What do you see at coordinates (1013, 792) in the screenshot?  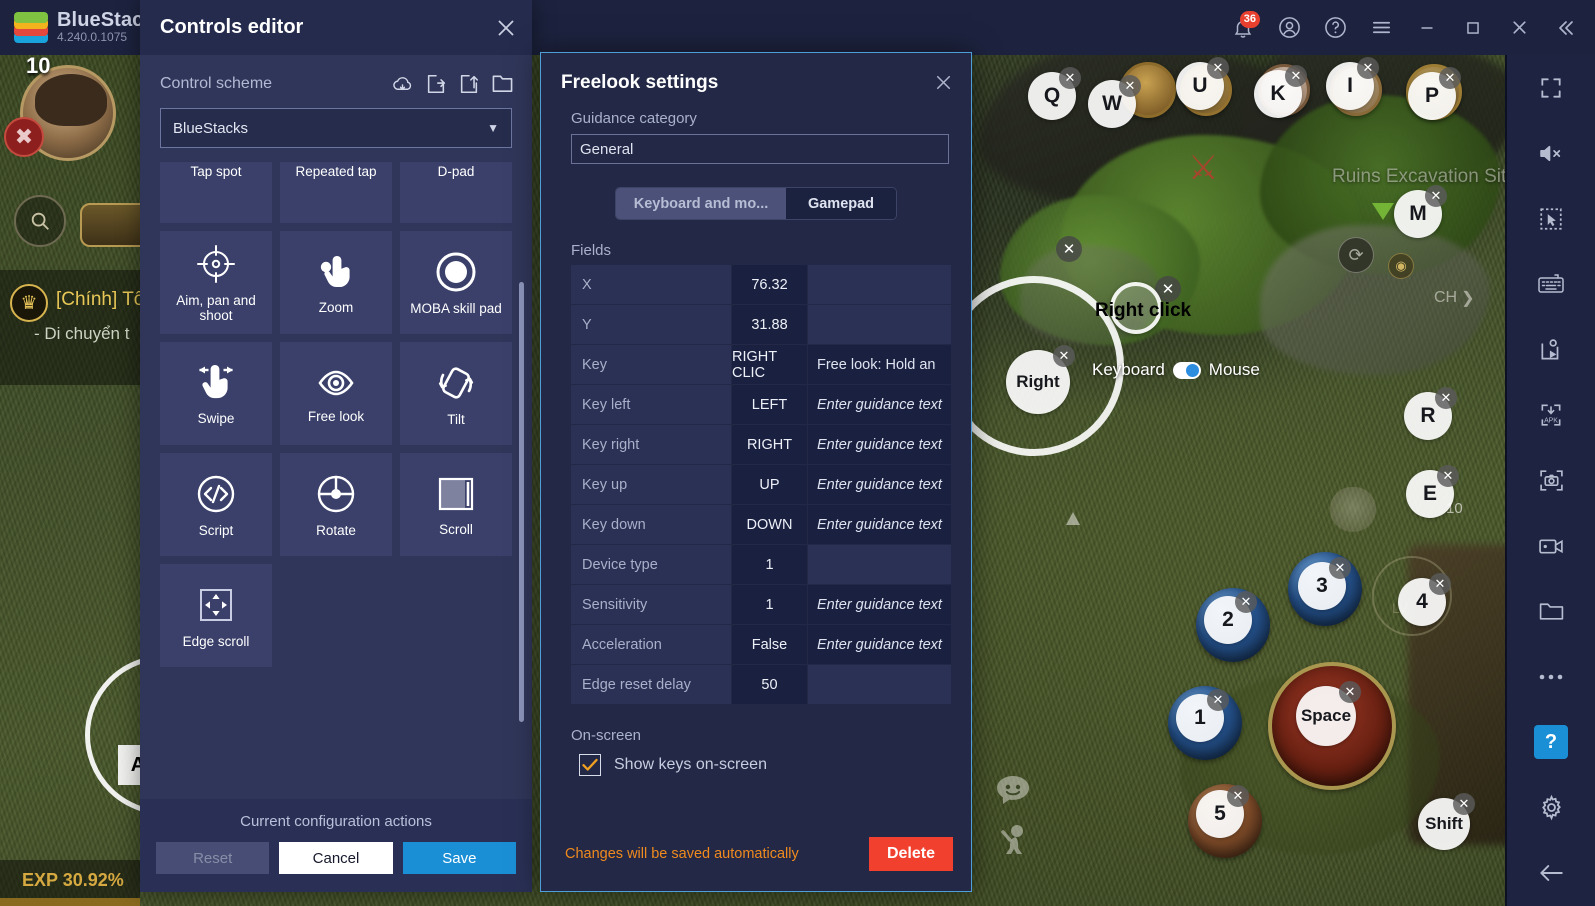 I see `emote-chat-icon` at bounding box center [1013, 792].